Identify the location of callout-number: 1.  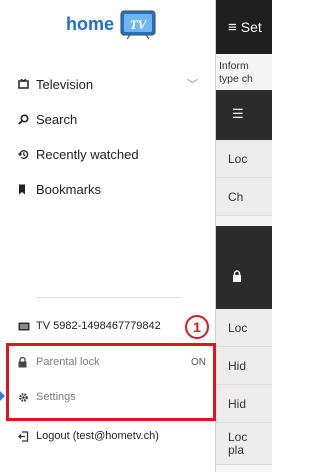
(197, 327).